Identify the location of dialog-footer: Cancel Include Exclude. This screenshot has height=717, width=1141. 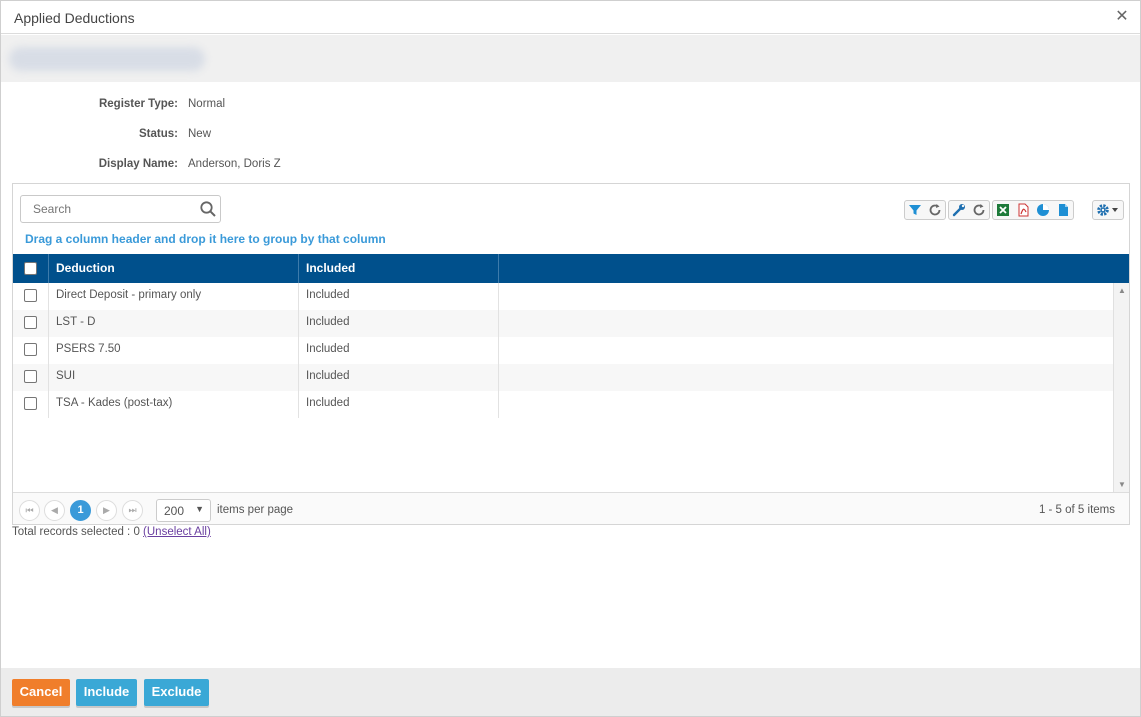
(570, 692).